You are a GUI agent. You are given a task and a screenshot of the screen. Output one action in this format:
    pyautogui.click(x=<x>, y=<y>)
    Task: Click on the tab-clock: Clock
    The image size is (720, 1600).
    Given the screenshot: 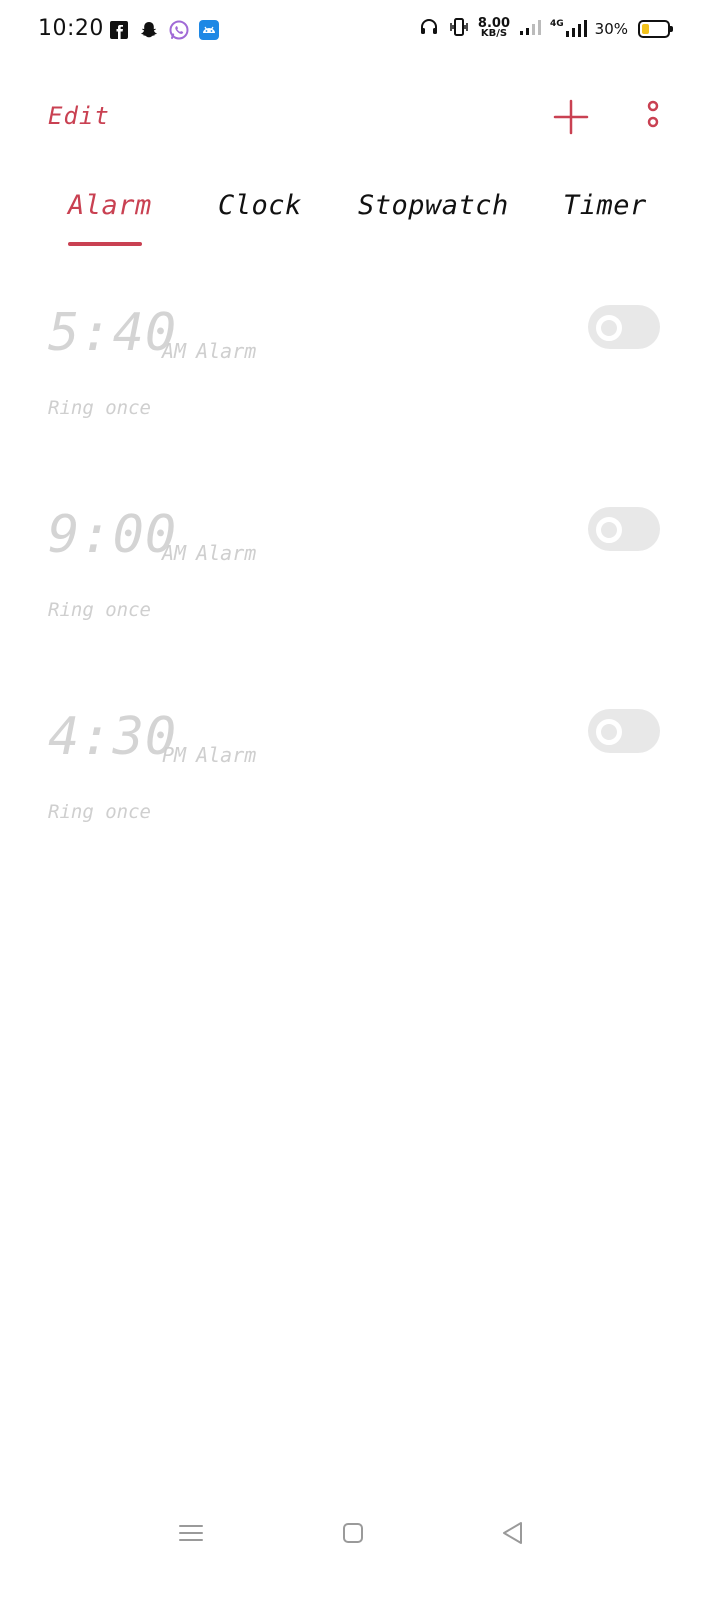 What is the action you would take?
    pyautogui.click(x=260, y=205)
    